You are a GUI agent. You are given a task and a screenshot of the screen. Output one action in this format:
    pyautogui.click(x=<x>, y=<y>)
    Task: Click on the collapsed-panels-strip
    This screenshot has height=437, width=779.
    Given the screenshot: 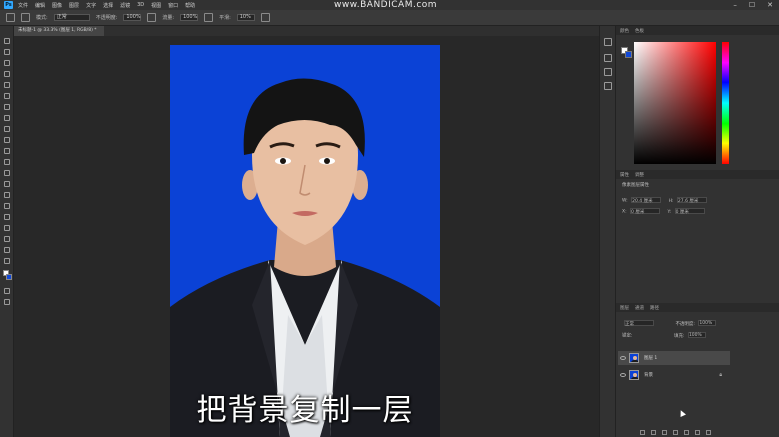 What is the action you would take?
    pyautogui.click(x=607, y=231)
    